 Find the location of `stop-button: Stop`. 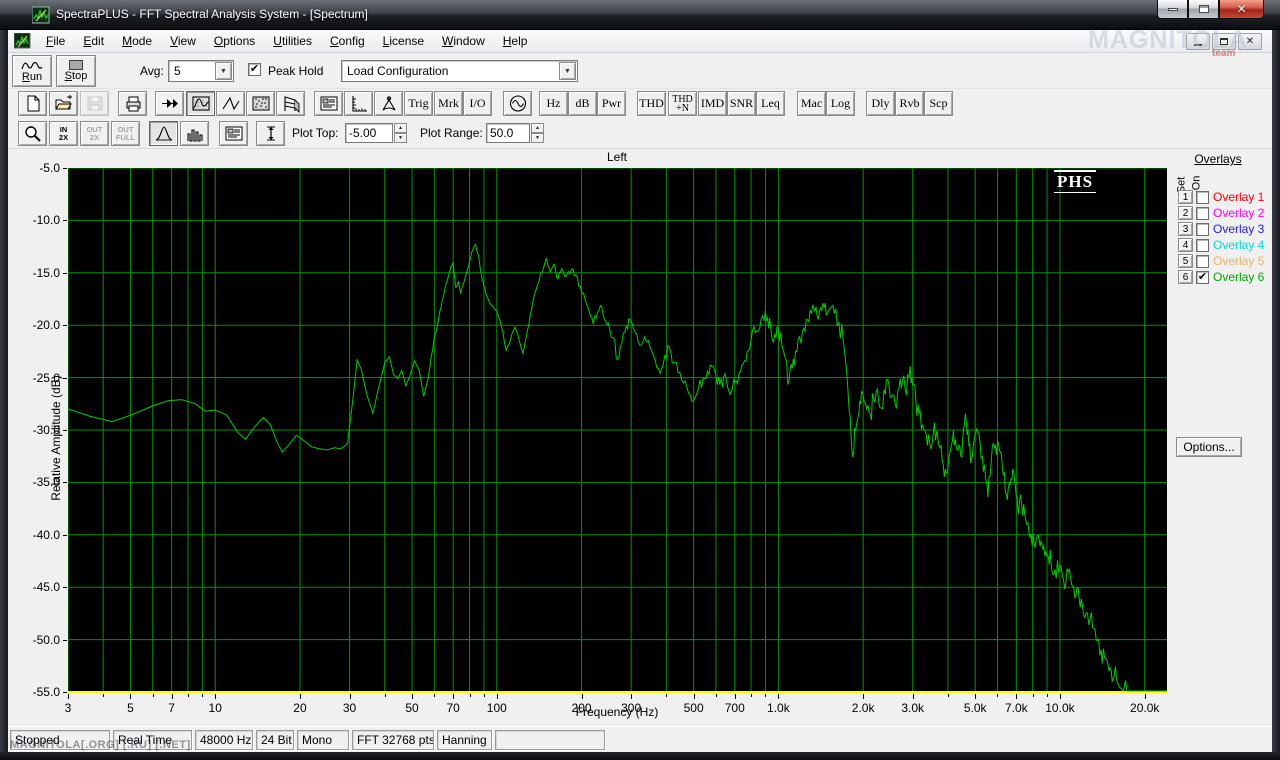

stop-button: Stop is located at coordinates (76, 71).